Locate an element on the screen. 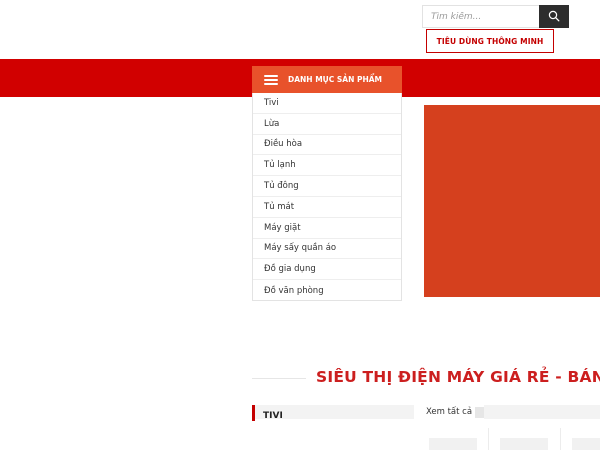  search-input is located at coordinates (481, 16).